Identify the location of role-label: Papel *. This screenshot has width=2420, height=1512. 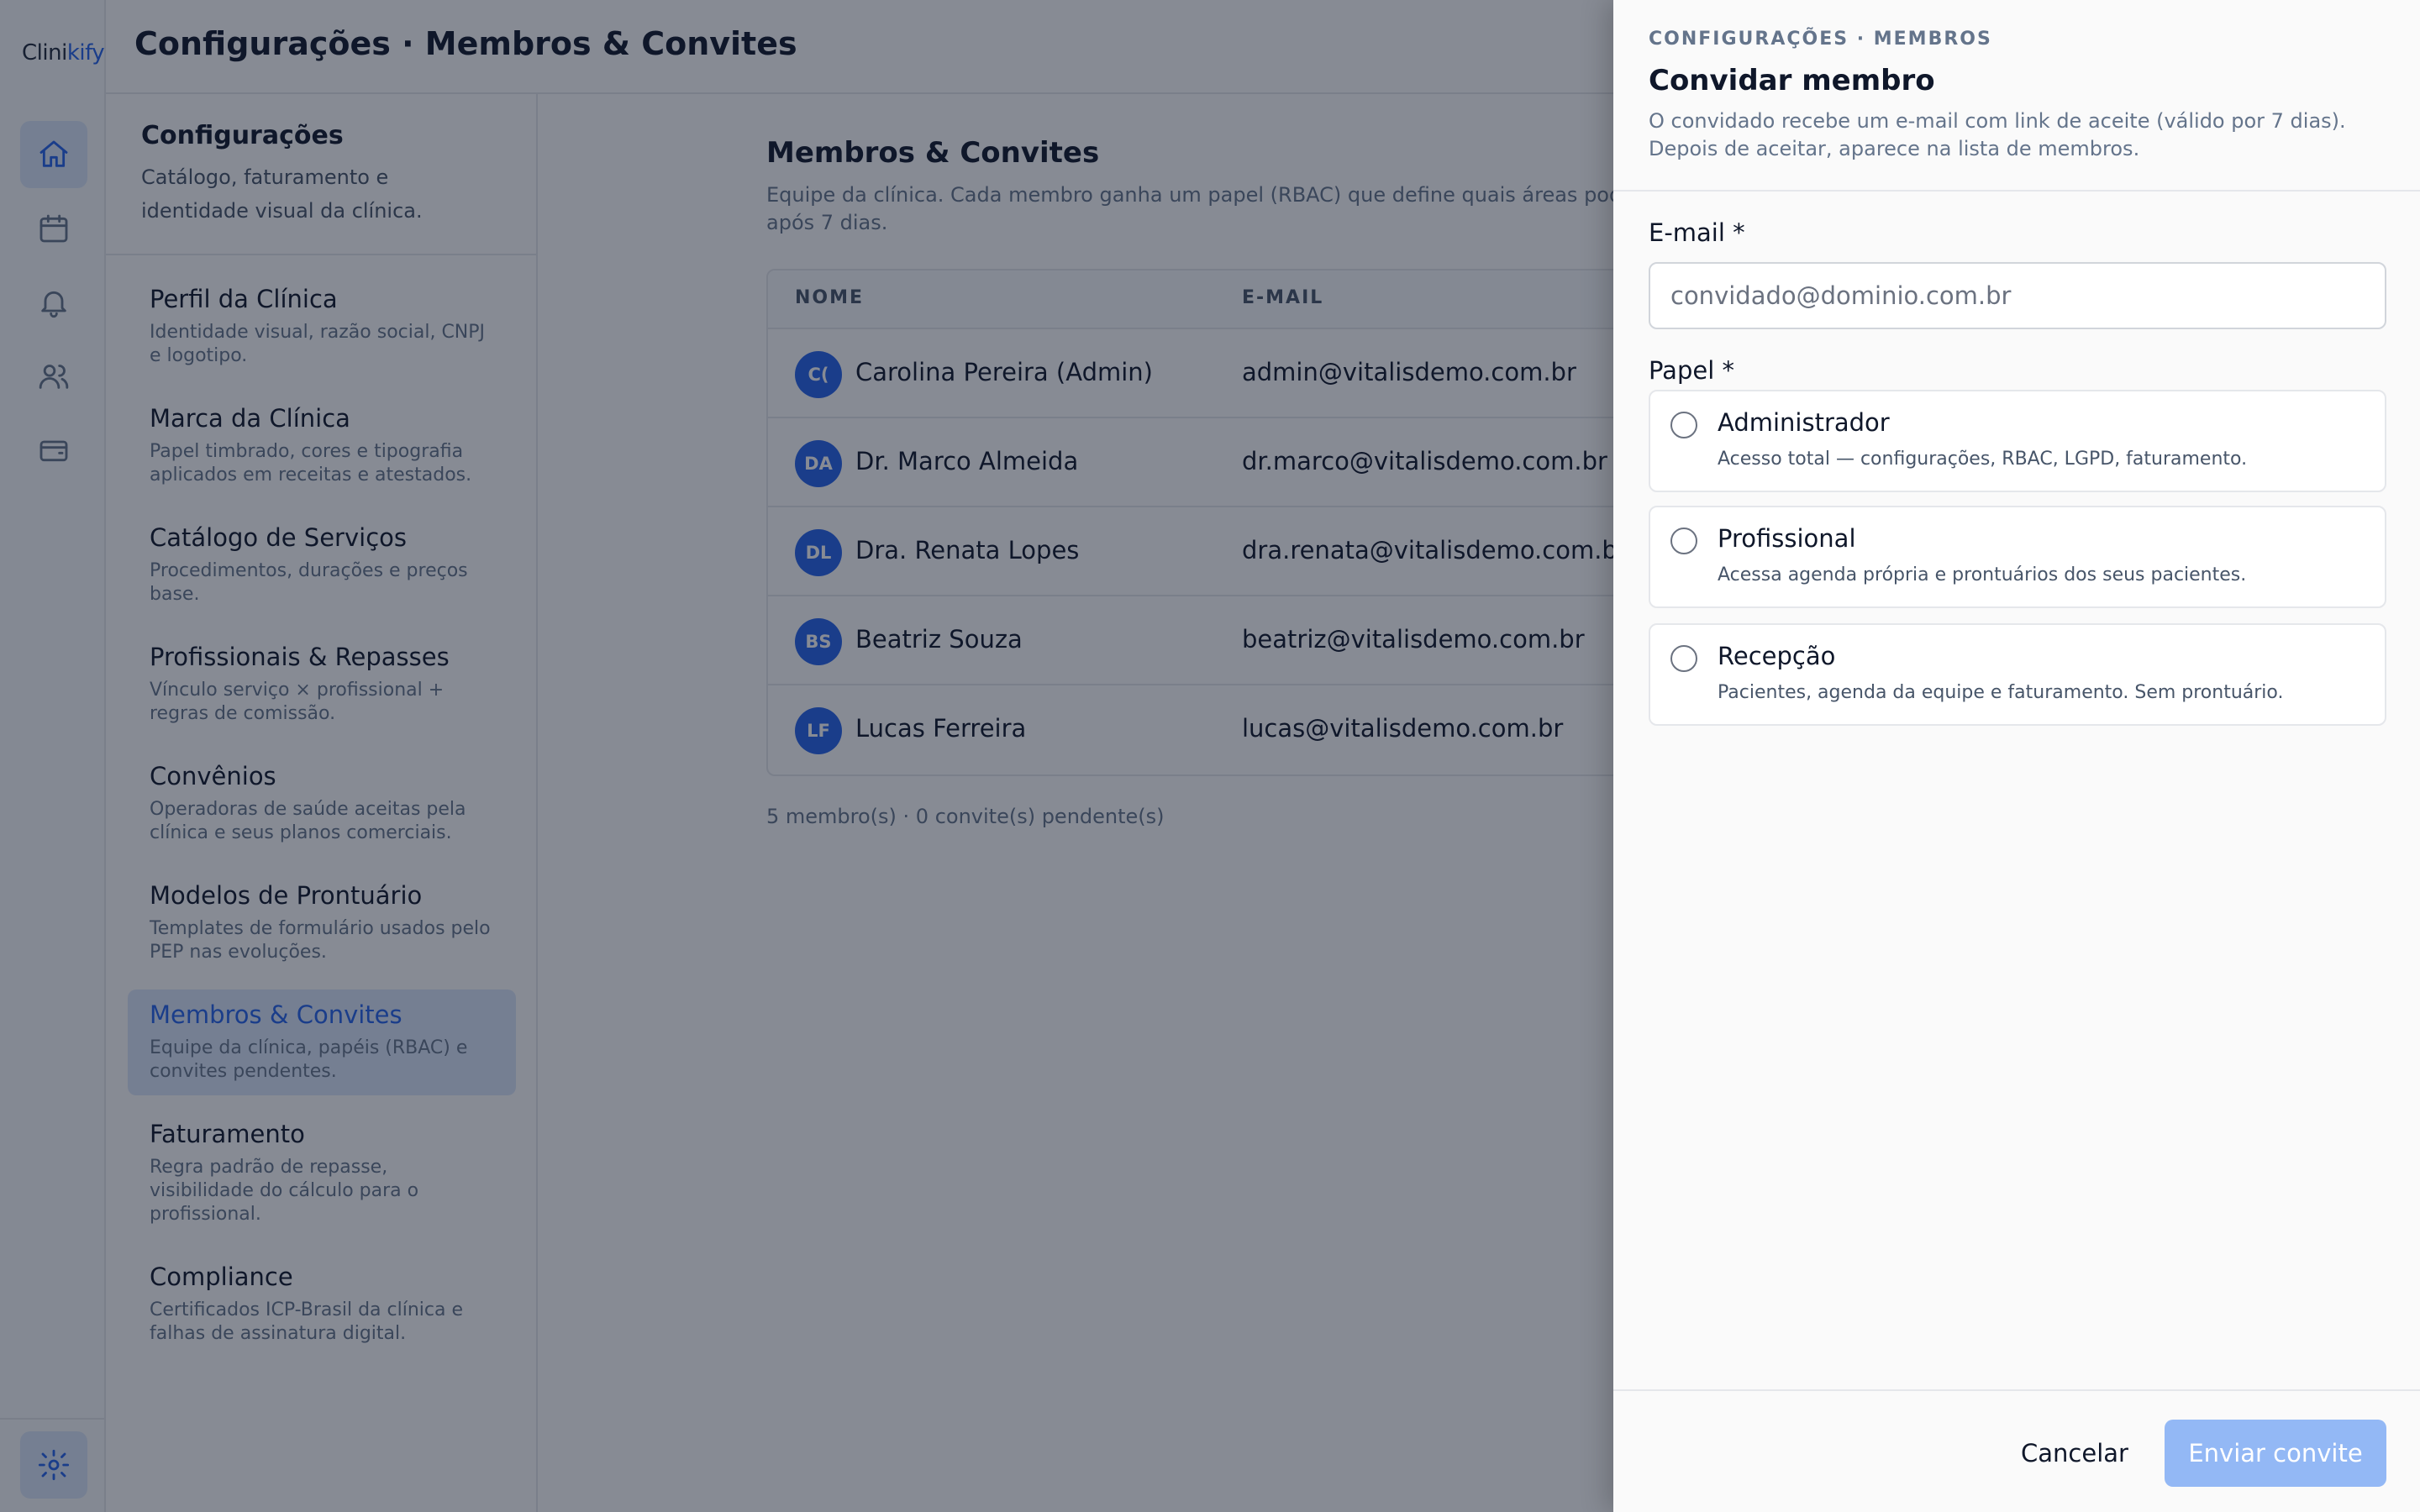
(1691, 370).